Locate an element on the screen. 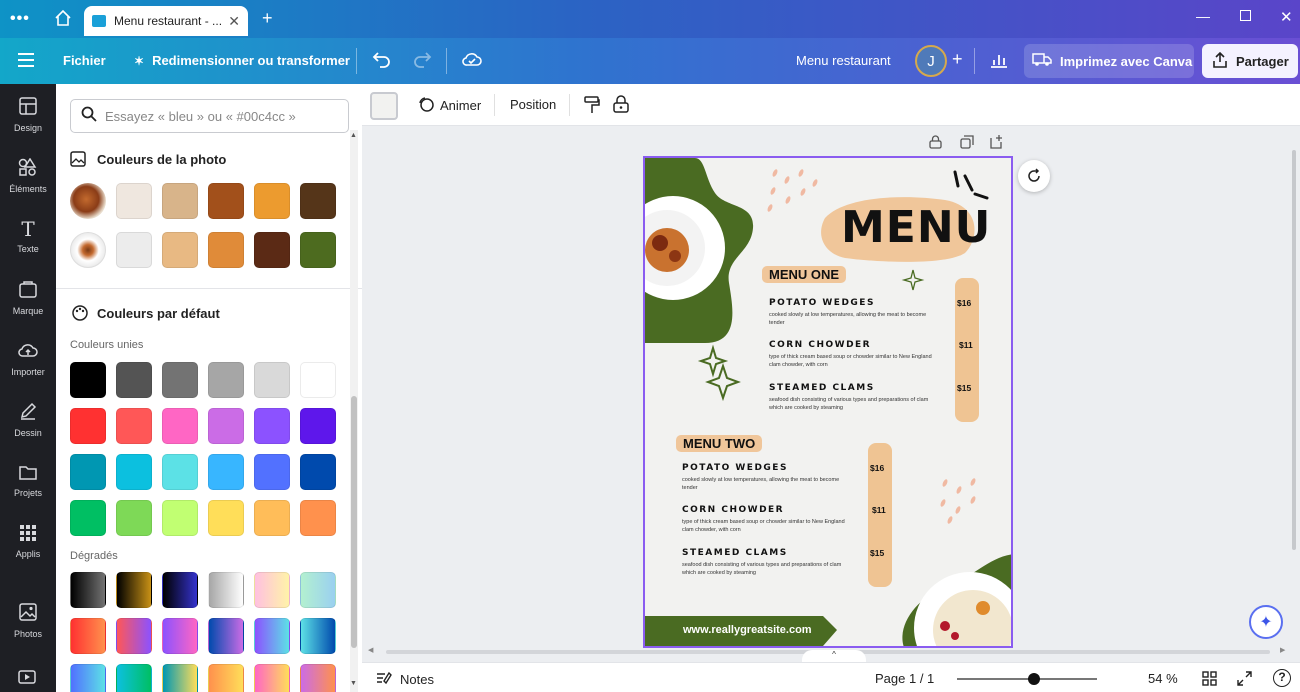  file-menu-button: Fichier is located at coordinates (84, 60).